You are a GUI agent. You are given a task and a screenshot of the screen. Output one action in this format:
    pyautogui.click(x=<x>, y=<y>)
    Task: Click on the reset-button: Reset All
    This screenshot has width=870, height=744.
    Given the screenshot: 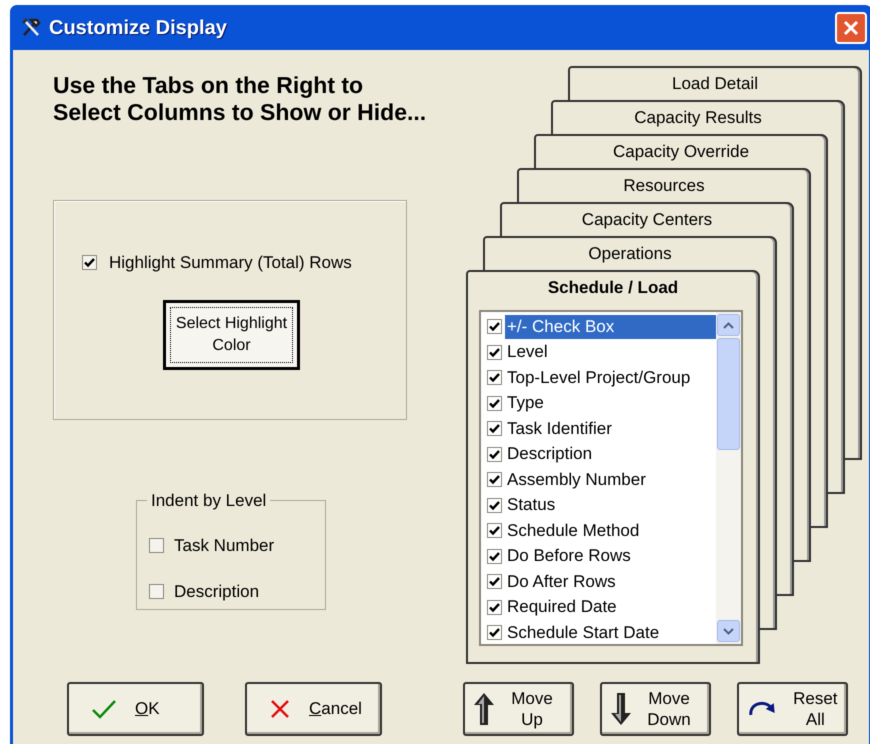 What is the action you would take?
    pyautogui.click(x=792, y=709)
    